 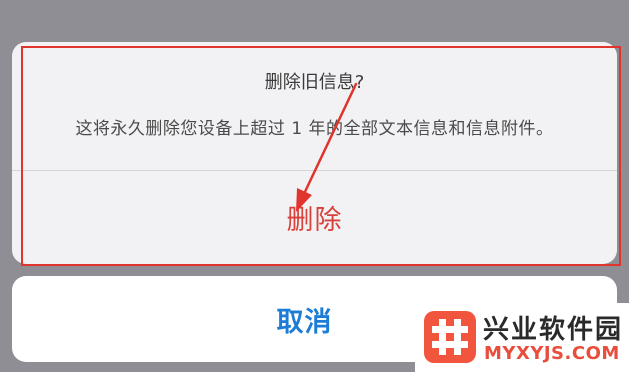 I want to click on hash-icon, so click(x=450, y=337).